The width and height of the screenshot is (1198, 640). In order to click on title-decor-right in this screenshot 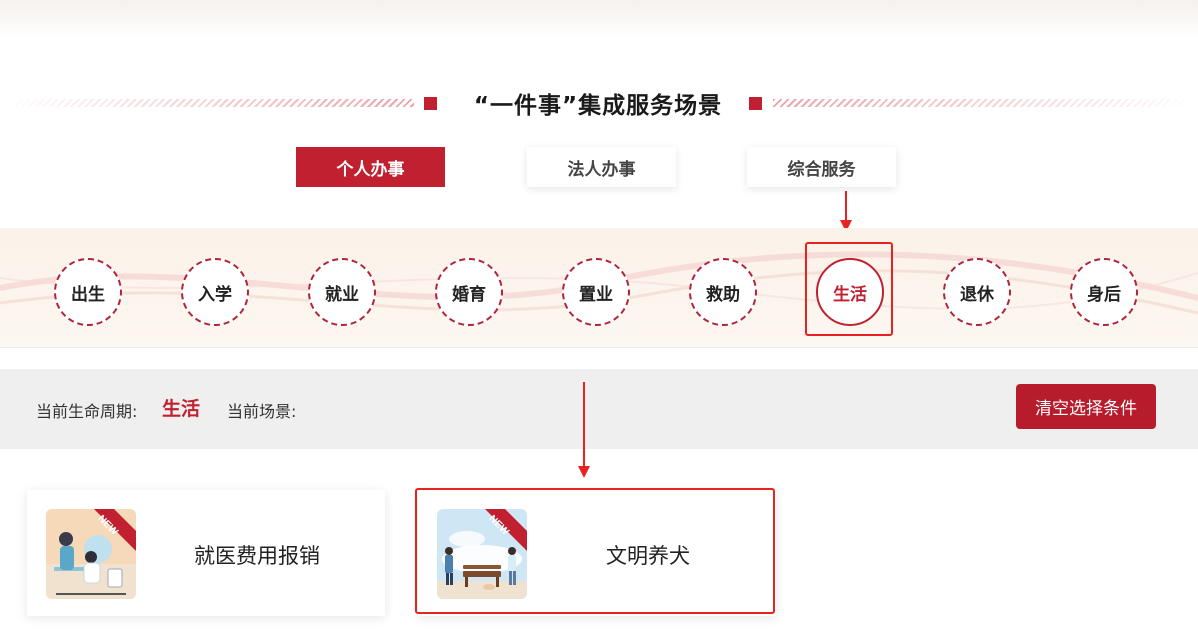, I will do `click(985, 103)`.